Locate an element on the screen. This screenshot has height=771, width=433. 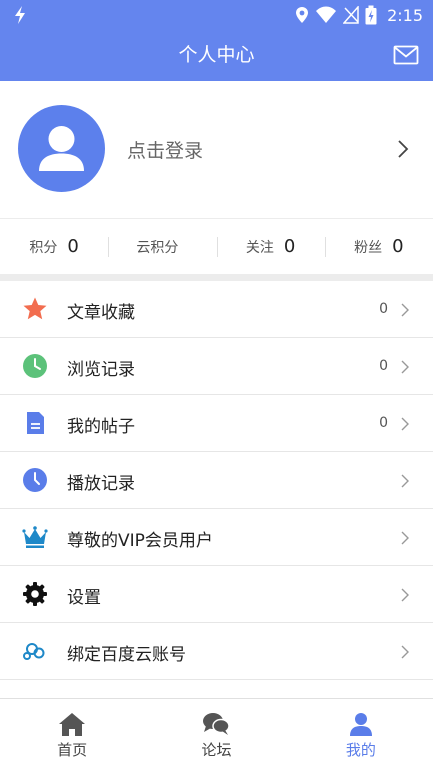
menu-item-my-posts: 我的帖子 0 is located at coordinates (216, 423).